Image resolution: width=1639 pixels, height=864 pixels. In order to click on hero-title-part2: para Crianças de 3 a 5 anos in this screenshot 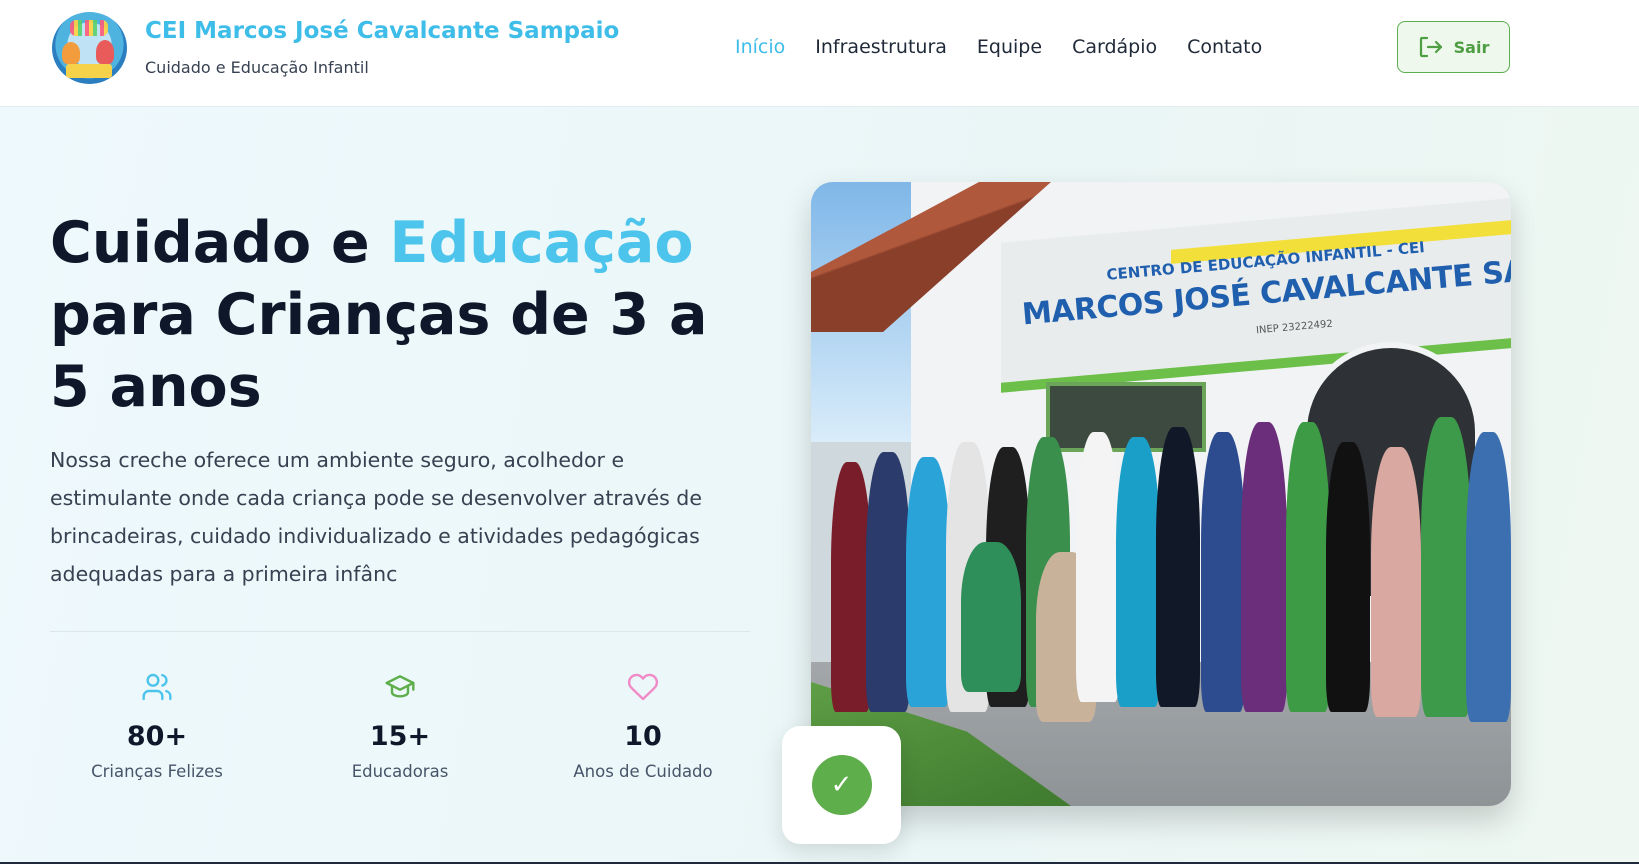, I will do `click(379, 351)`.